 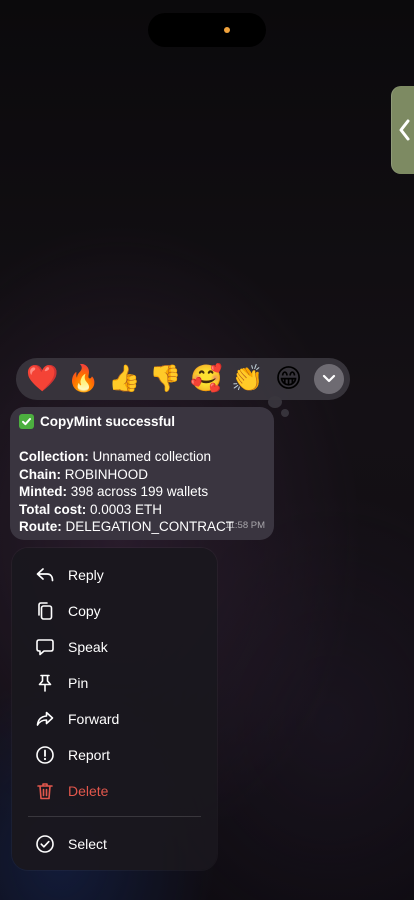 I want to click on privacy-indicator-dot, so click(x=227, y=30).